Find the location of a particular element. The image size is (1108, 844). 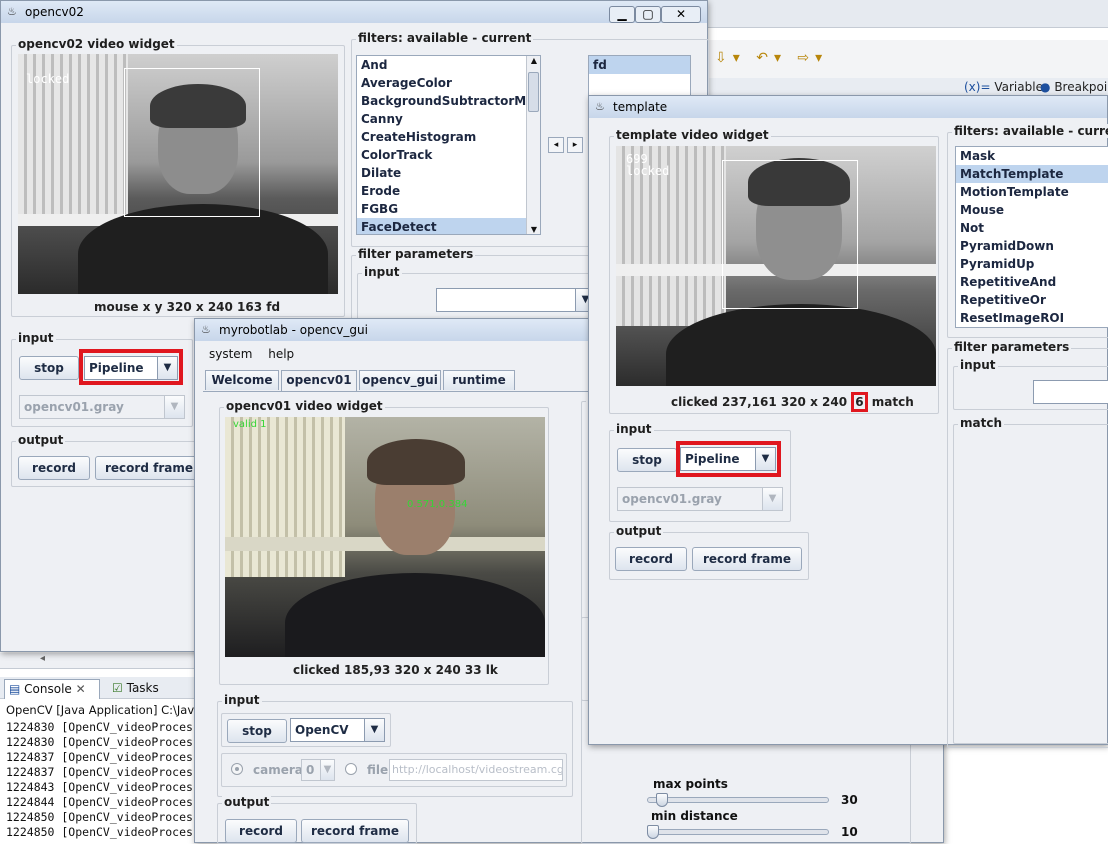

video-frame: valid 1 0.571,0.384 is located at coordinates (385, 537).